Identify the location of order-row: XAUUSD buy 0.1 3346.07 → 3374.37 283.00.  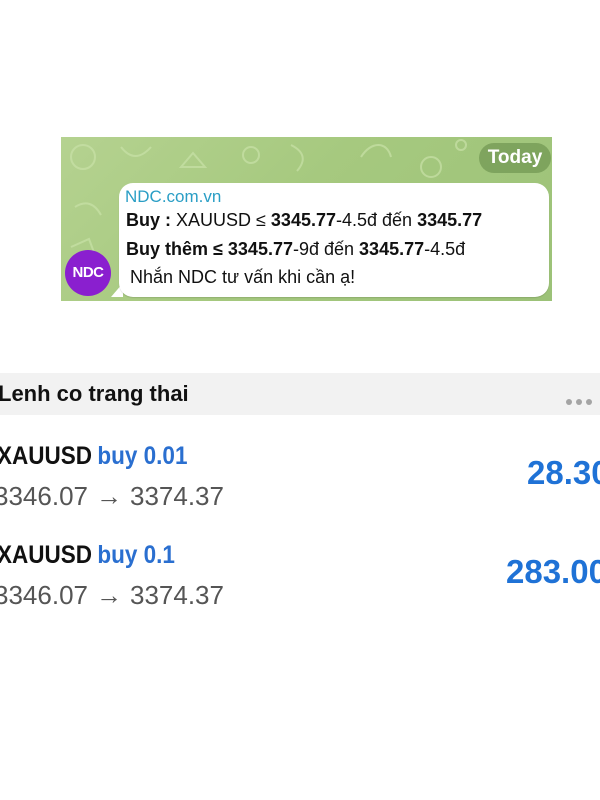
(300, 583).